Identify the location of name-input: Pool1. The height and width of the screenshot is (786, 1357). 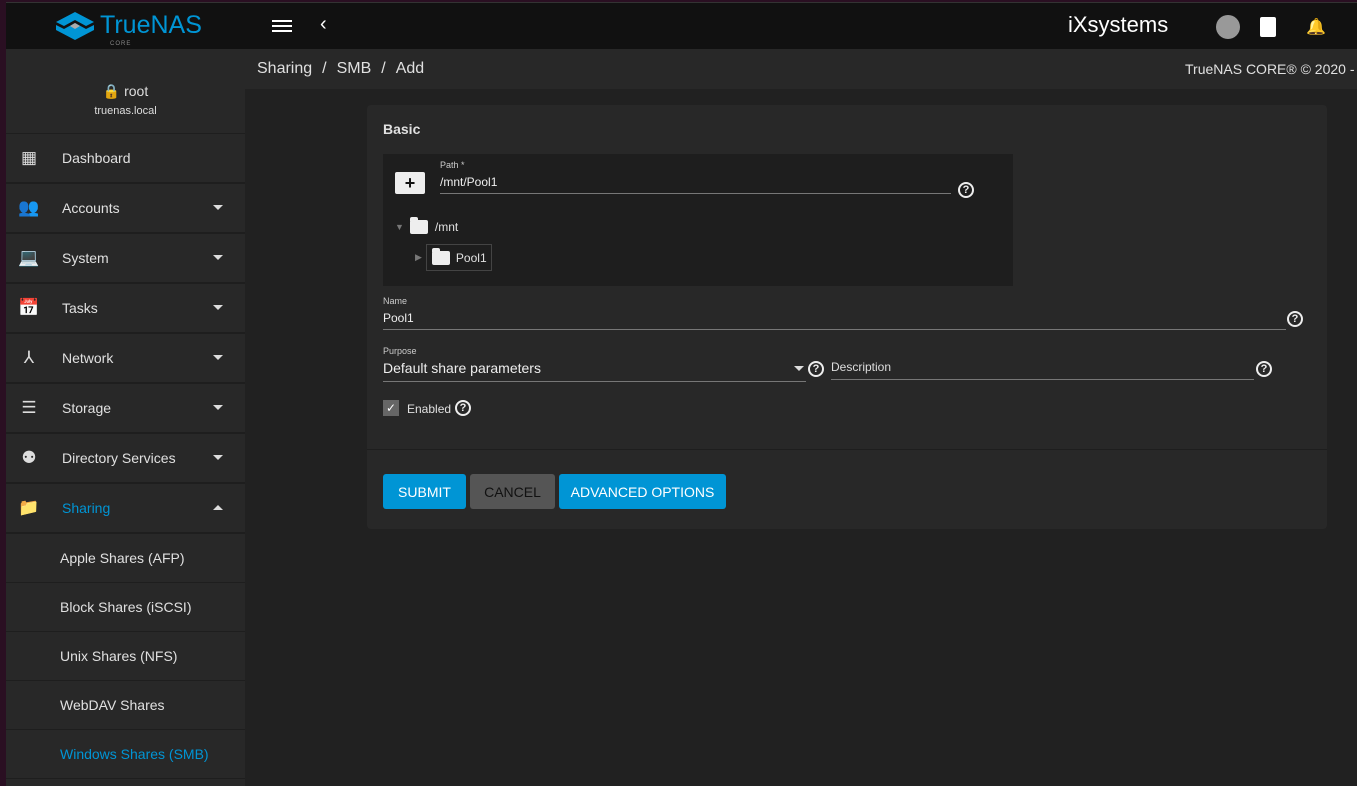
(834, 320).